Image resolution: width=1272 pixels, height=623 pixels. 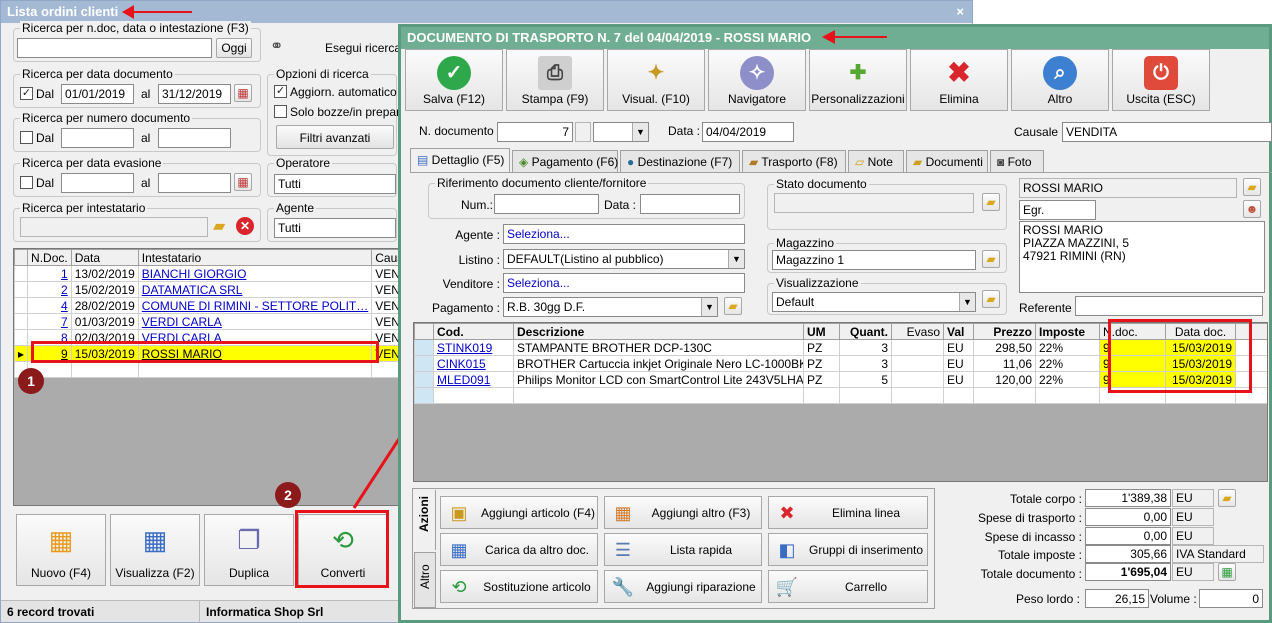 What do you see at coordinates (249, 550) in the screenshot?
I see `duplicate-button: ❐ Duplica` at bounding box center [249, 550].